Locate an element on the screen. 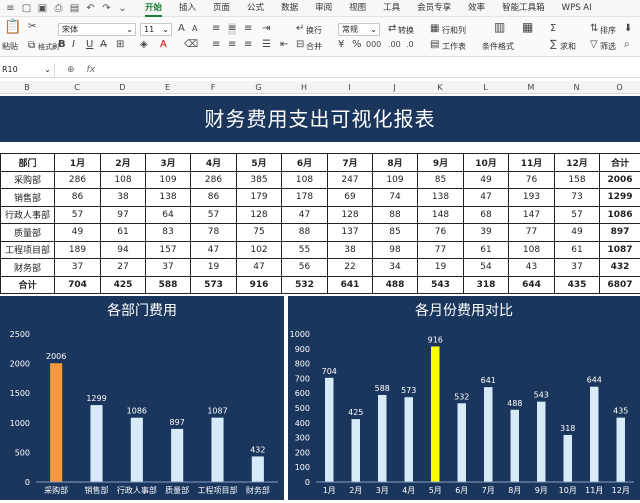 This screenshot has width=640, height=503. font-size-select: 11⌄ is located at coordinates (156, 29).